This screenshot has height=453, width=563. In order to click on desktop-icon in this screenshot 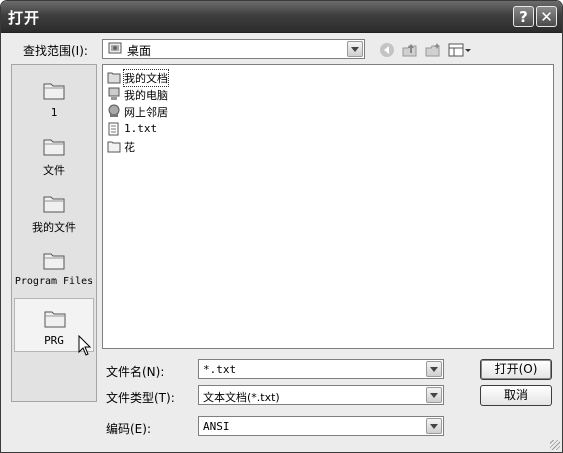, I will do `click(115, 48)`.